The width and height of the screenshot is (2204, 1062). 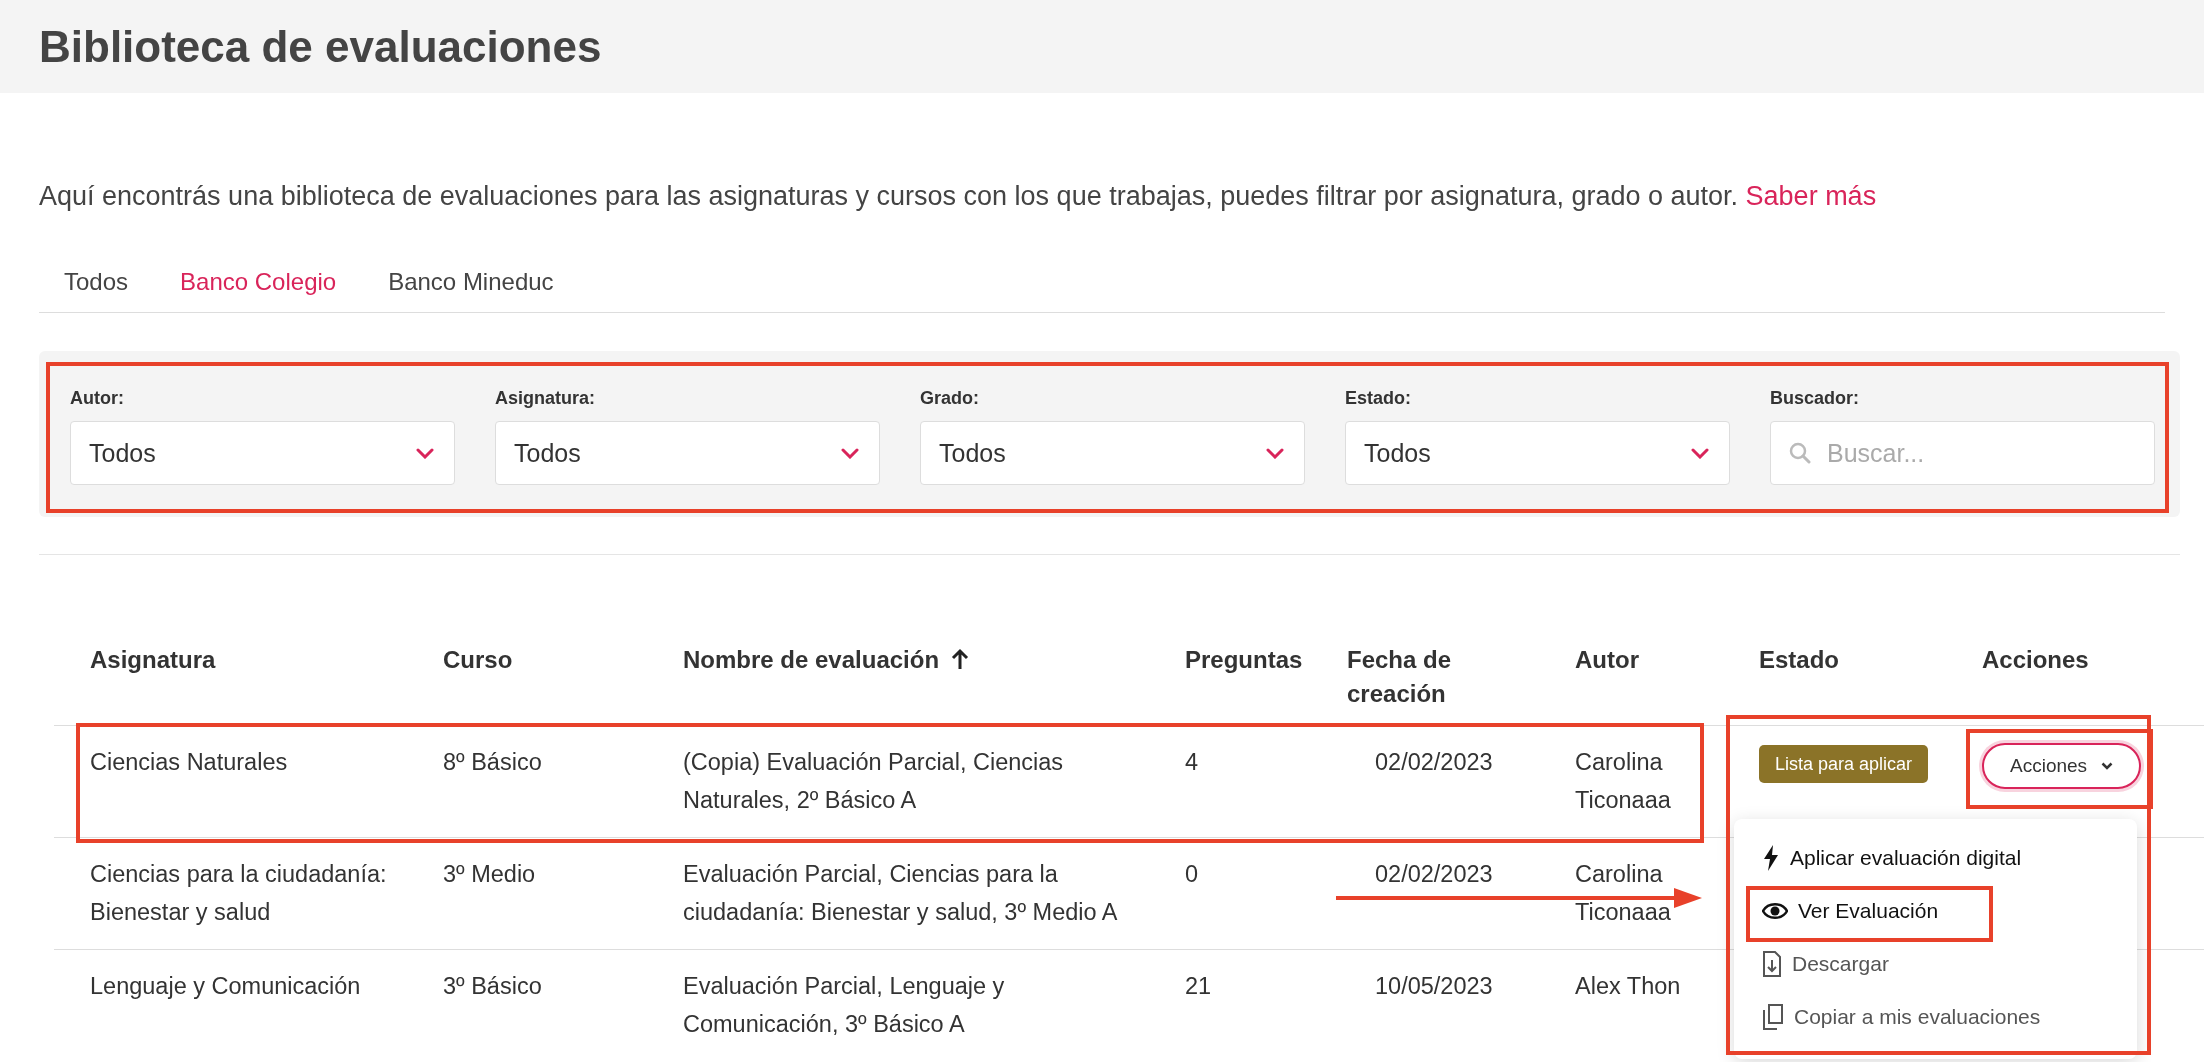 I want to click on intro-text: Aquí encontrás una biblioteca de evaluaciones para las asignaturas y cursos con los que trabajas, puedes filtrar por asignatura, grado o autor. Saber más, so click(x=958, y=196).